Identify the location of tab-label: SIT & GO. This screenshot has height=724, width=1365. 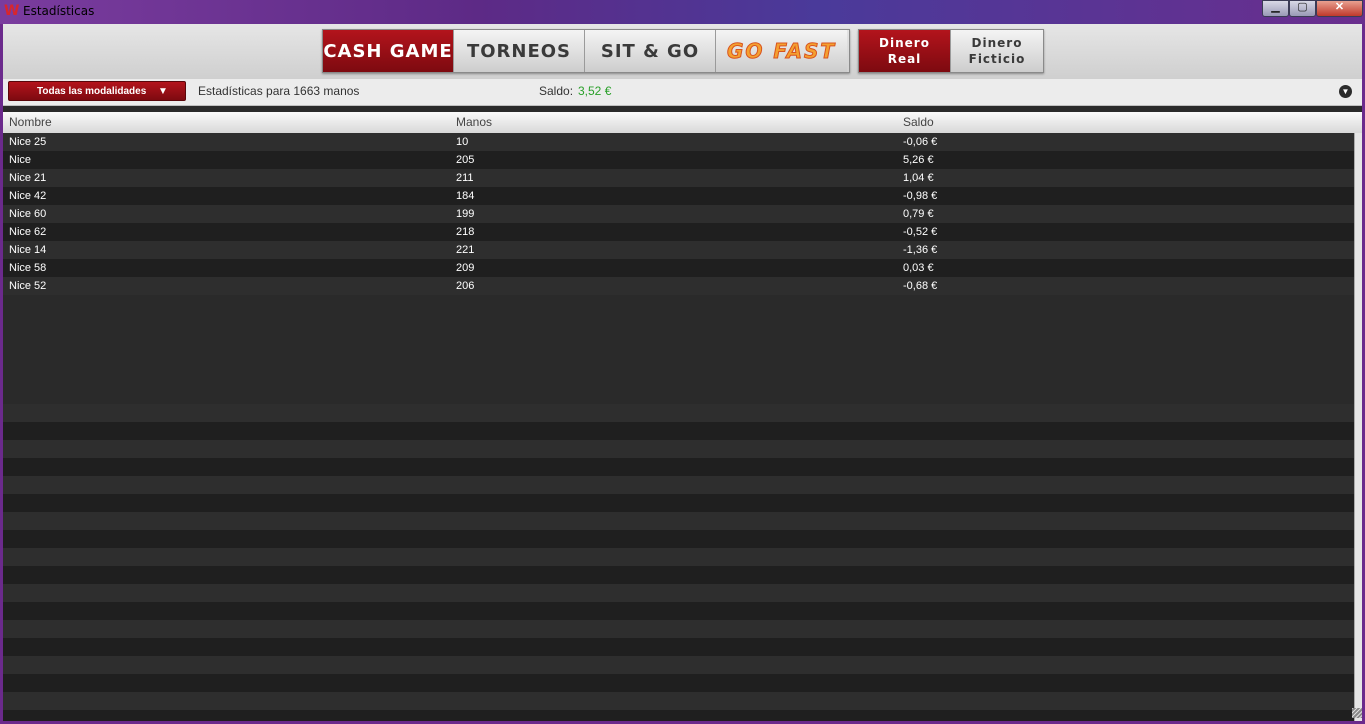
(650, 51).